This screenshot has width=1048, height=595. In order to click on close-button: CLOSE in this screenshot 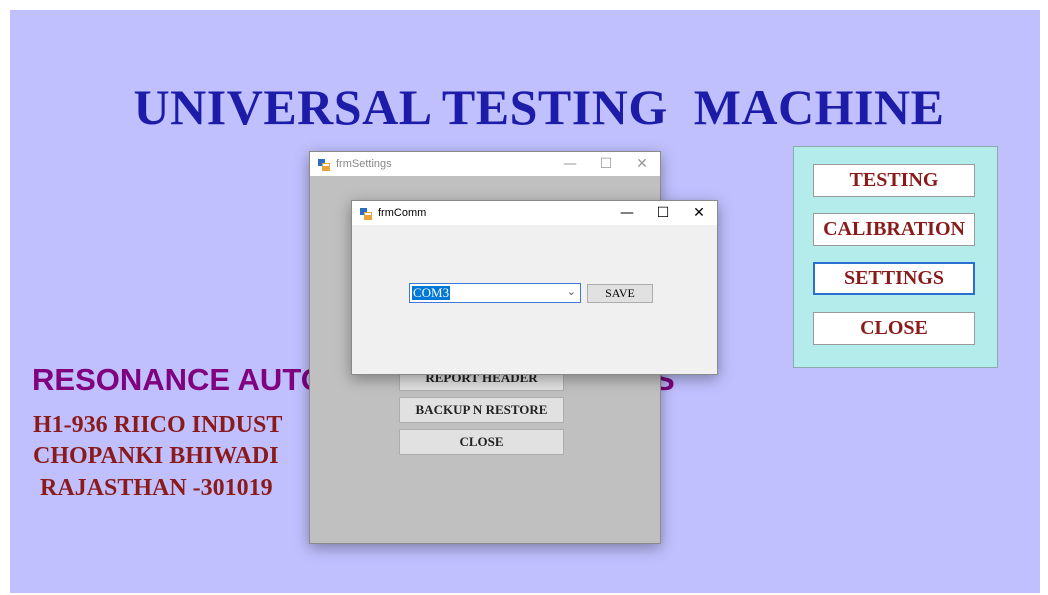, I will do `click(894, 328)`.